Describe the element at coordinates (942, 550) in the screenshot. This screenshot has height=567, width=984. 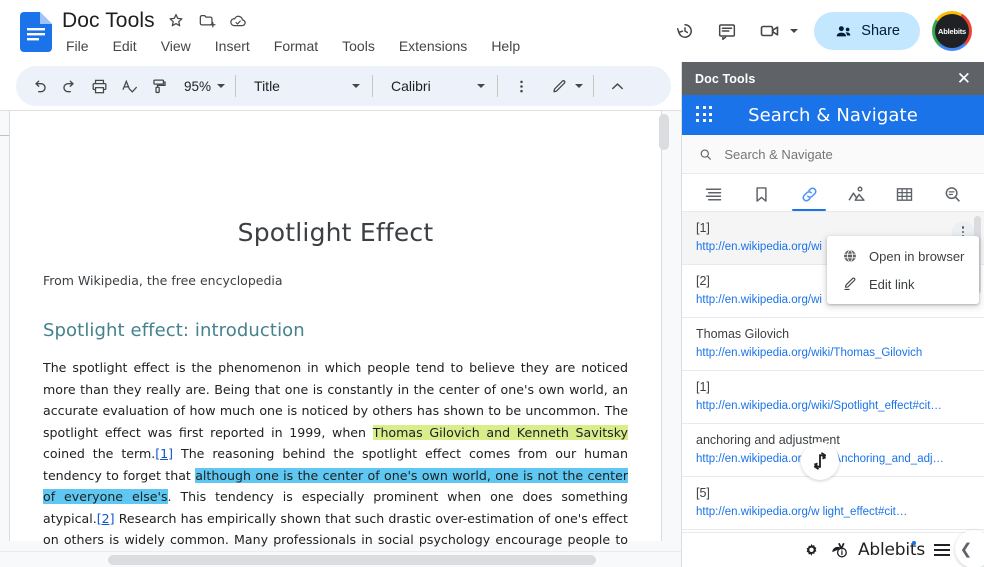
I see `hamburger-menu-icon` at that location.